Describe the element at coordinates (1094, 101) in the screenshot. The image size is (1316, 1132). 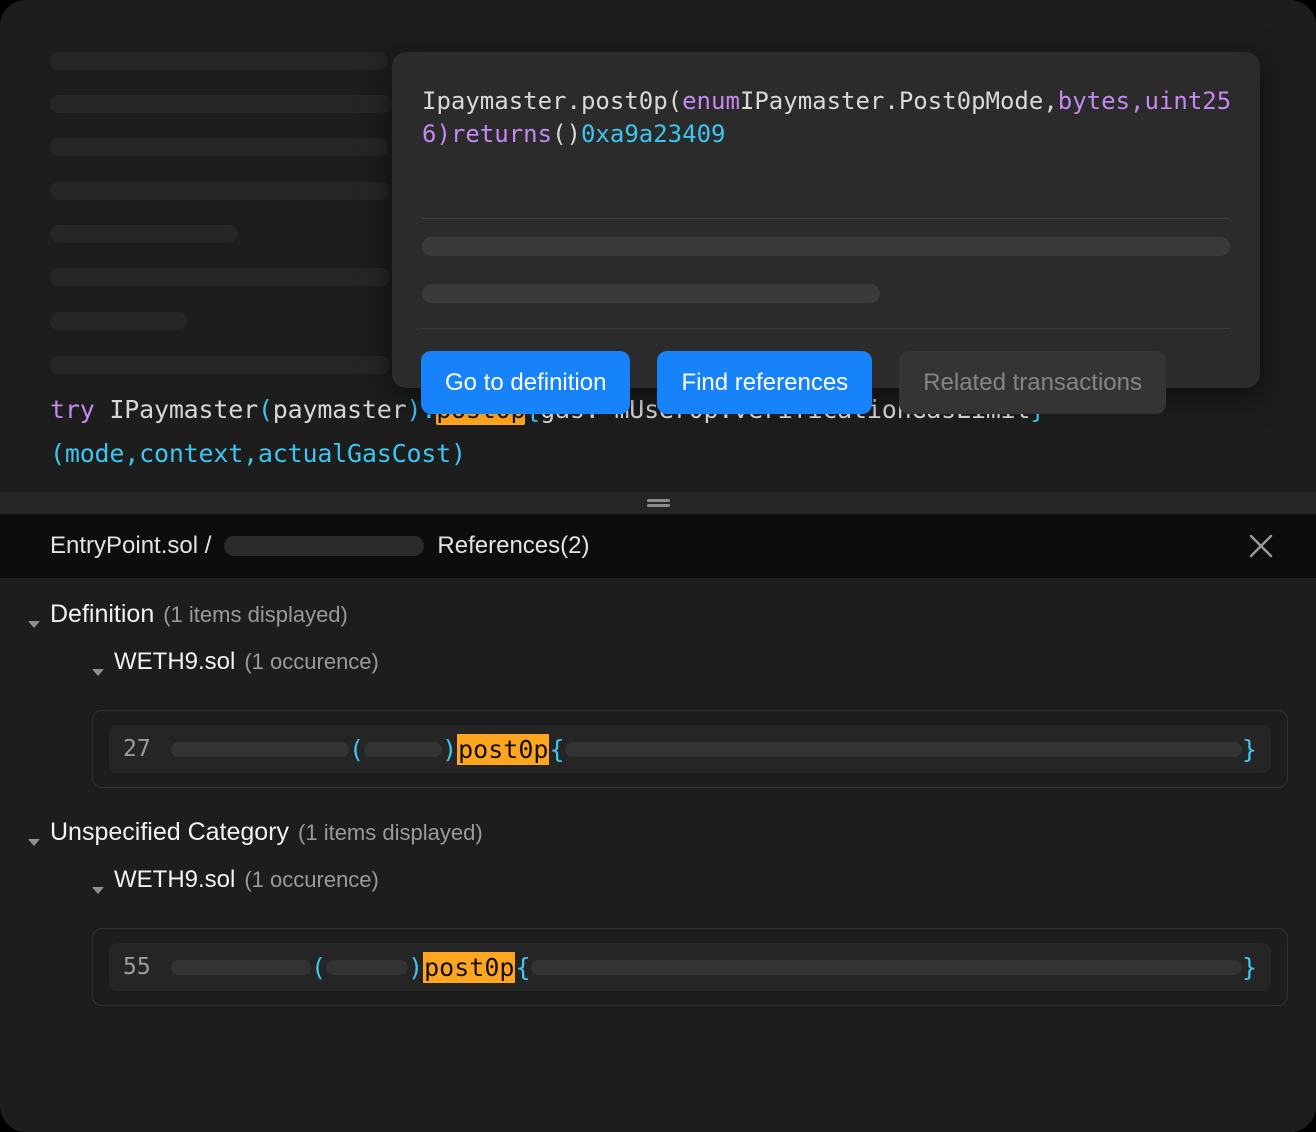
I see `signature-type-bytes: bytes` at that location.